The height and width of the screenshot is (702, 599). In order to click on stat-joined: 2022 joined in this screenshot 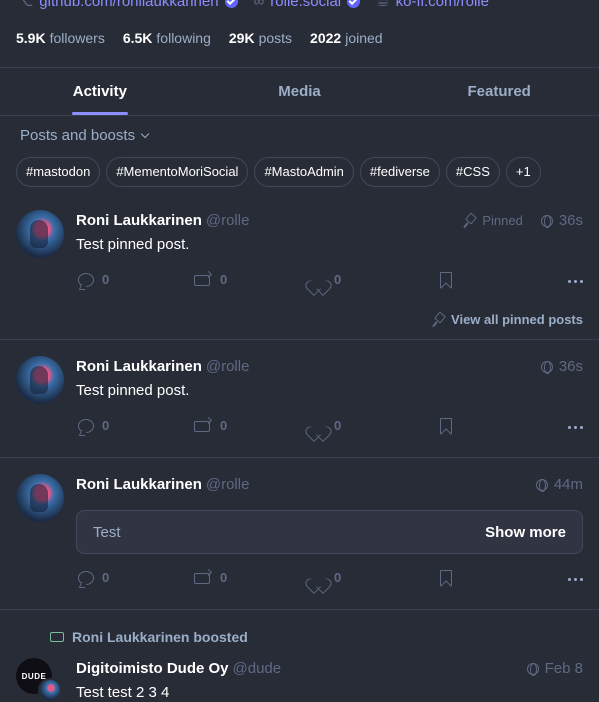, I will do `click(346, 39)`.